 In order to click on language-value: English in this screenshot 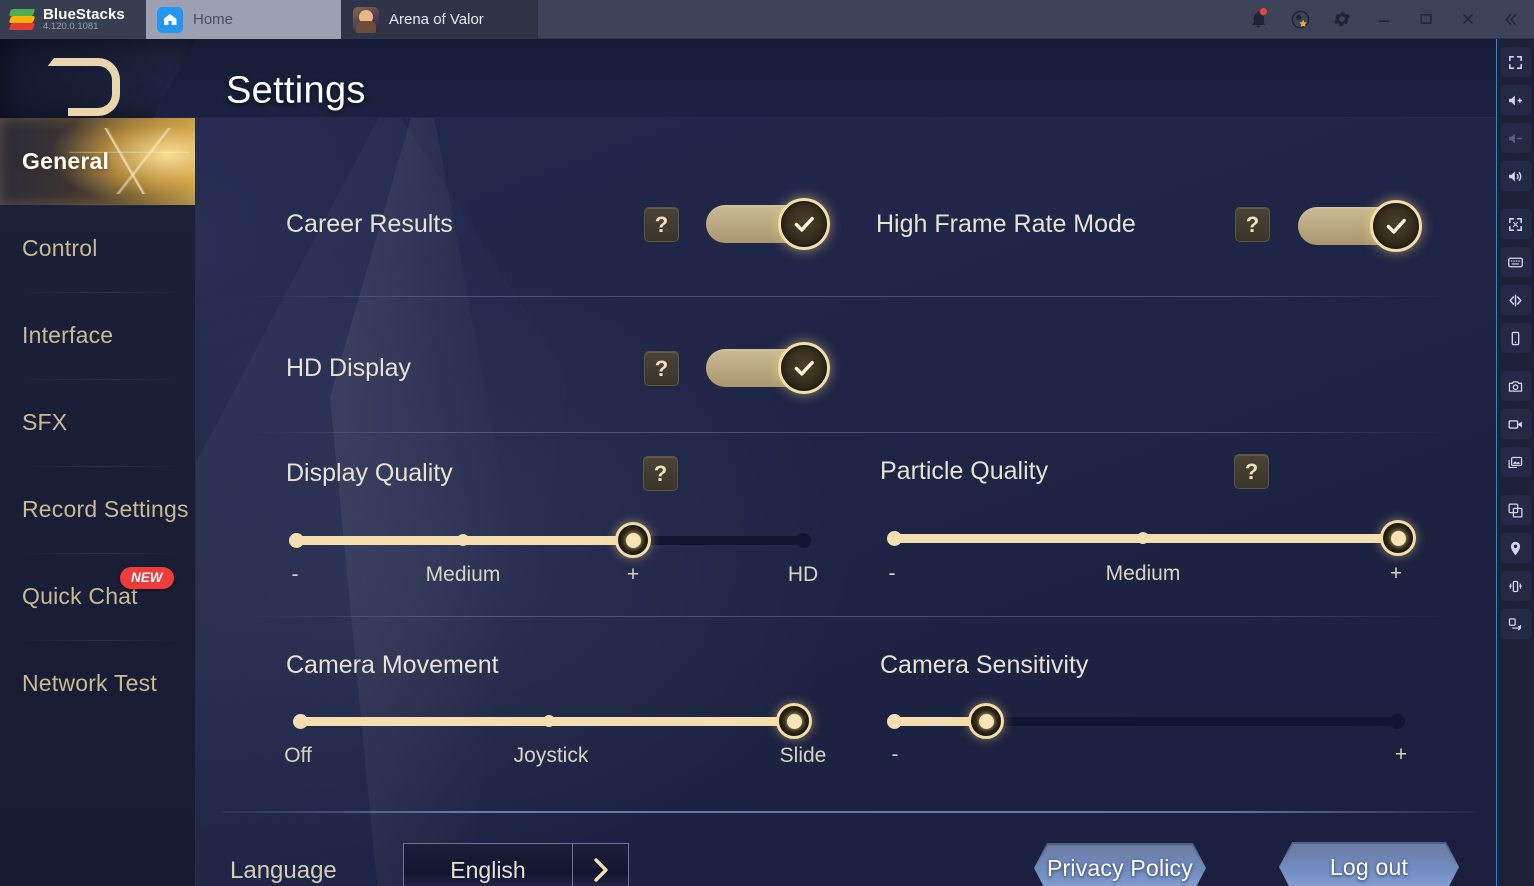, I will do `click(488, 869)`.